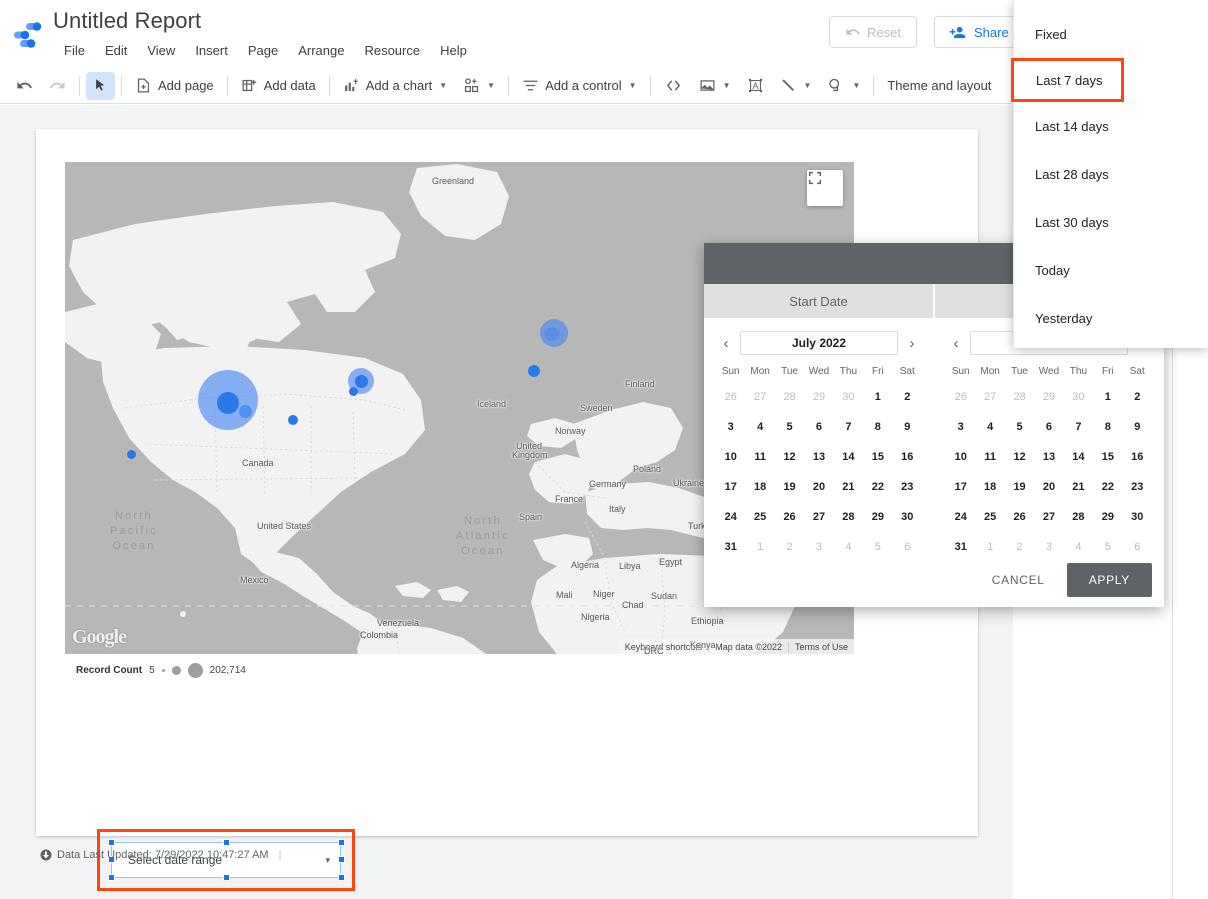 This screenshot has width=1208, height=899. Describe the element at coordinates (161, 50) in the screenshot. I see `menu-view: View` at that location.